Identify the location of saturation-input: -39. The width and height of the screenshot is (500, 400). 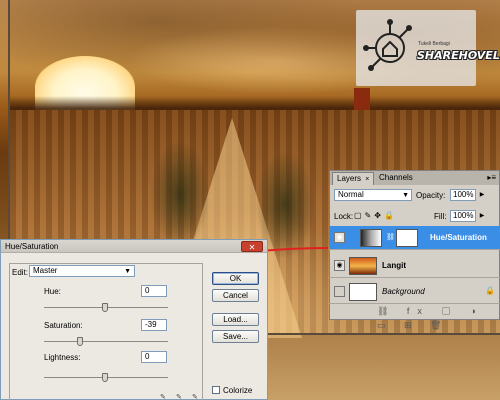
(154, 325).